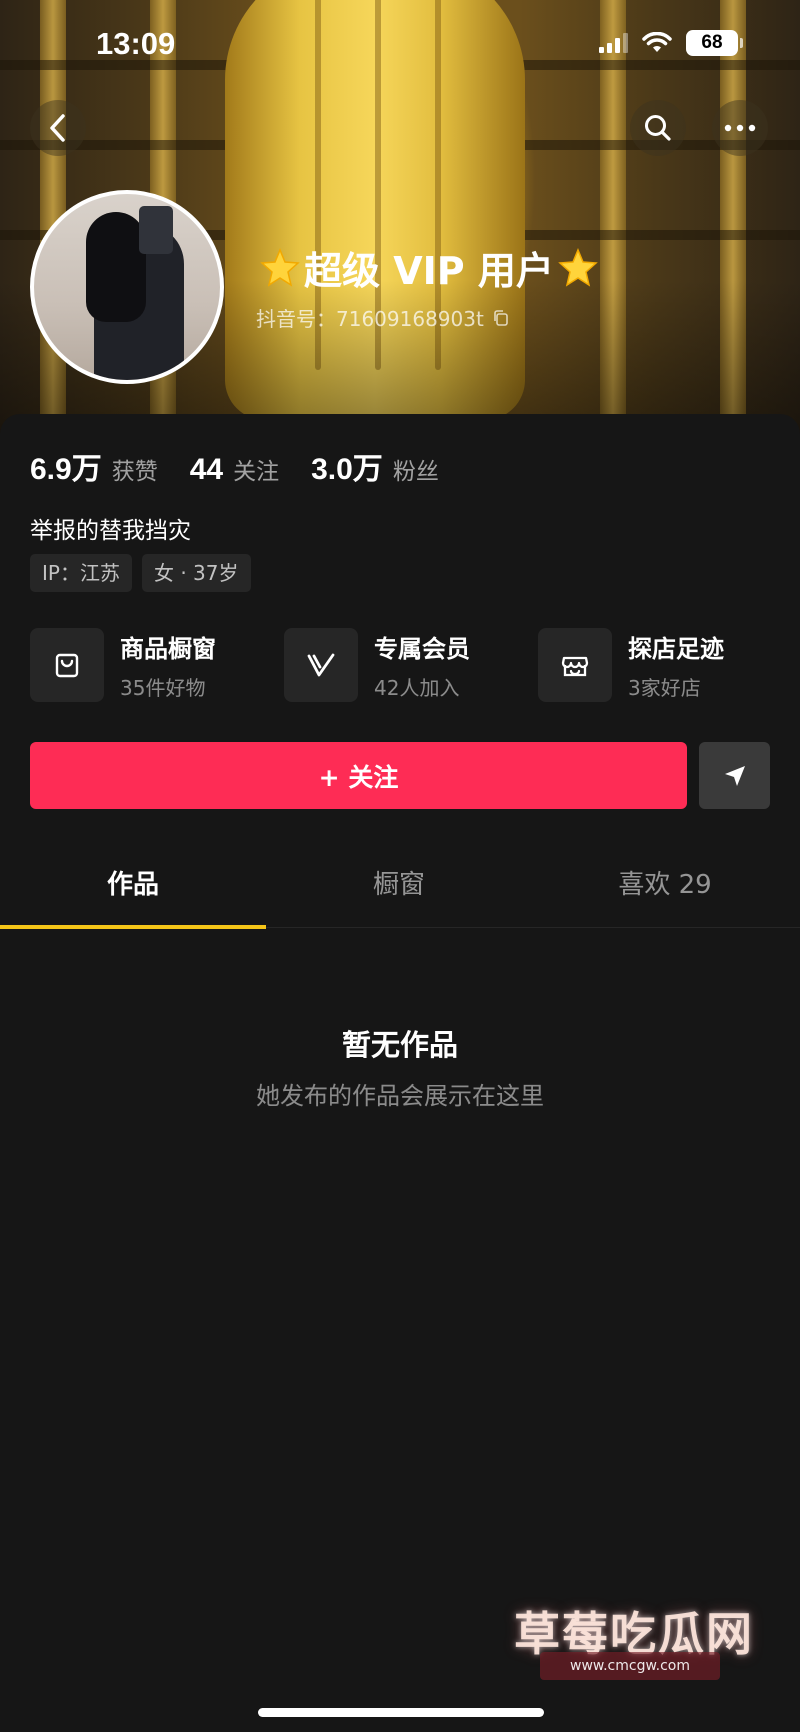 The image size is (800, 1732). What do you see at coordinates (676, 649) in the screenshot?
I see `feature-title: 探店足迹` at bounding box center [676, 649].